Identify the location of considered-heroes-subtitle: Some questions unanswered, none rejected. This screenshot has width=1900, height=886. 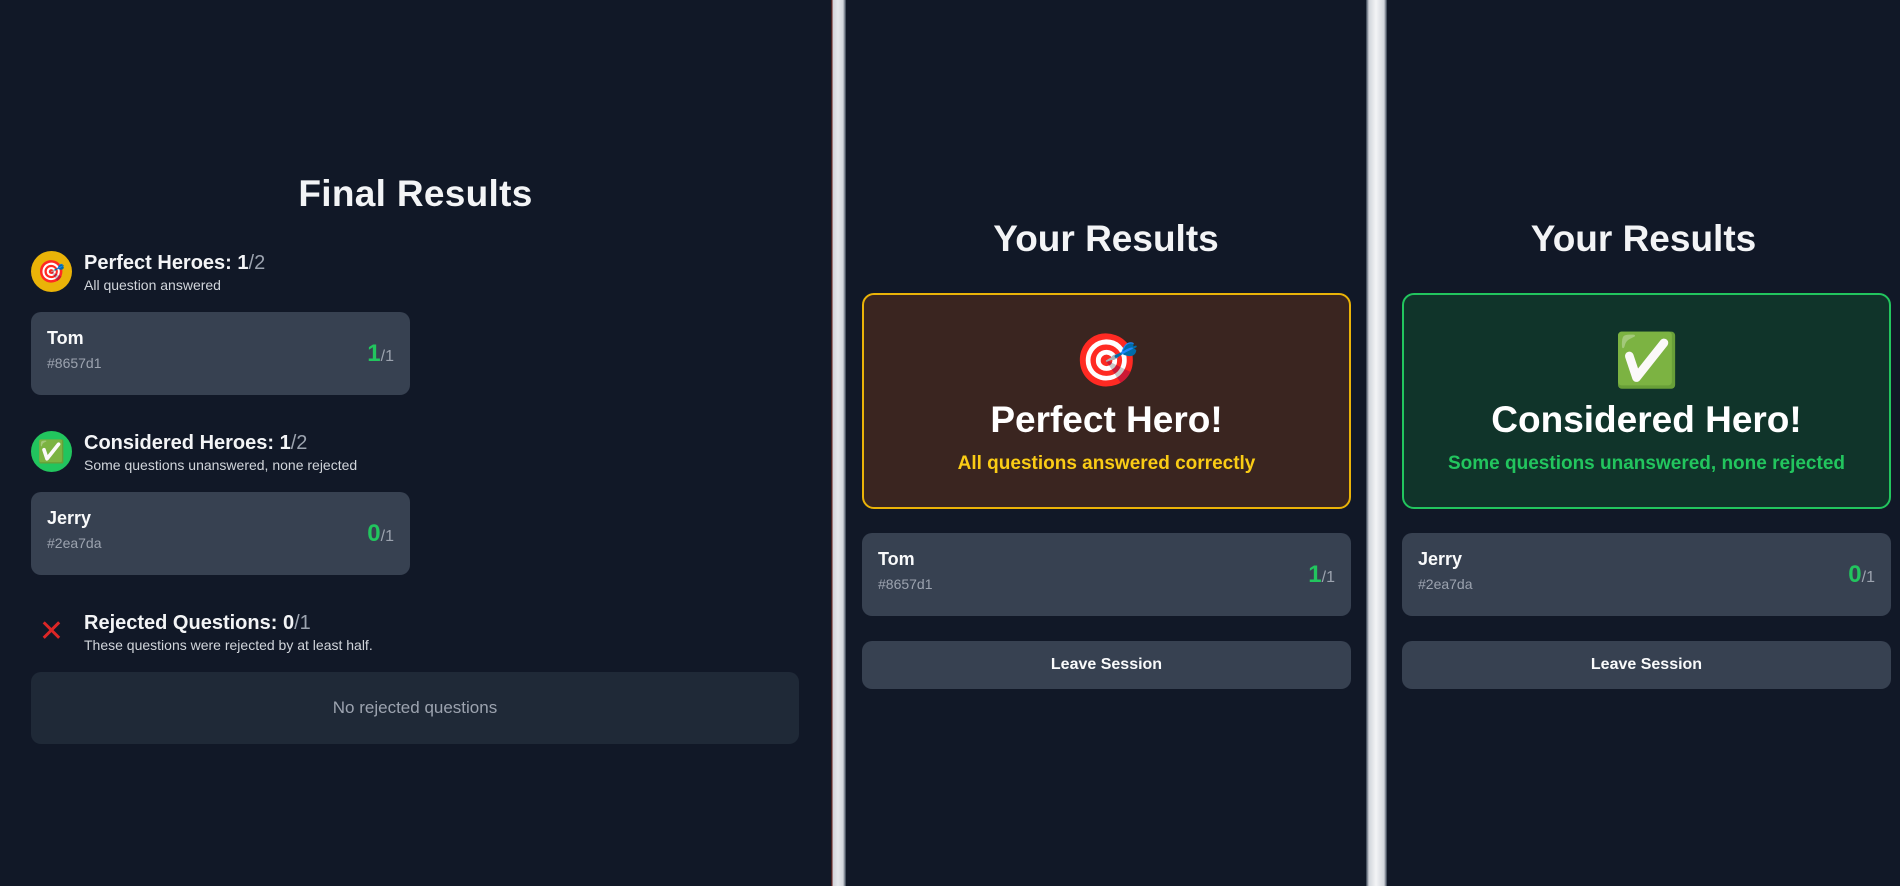
(221, 465).